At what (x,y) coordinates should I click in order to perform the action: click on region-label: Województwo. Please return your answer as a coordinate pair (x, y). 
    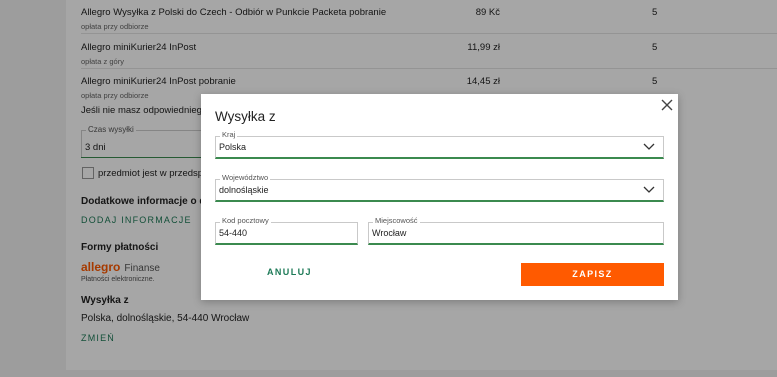
    Looking at the image, I should click on (245, 177).